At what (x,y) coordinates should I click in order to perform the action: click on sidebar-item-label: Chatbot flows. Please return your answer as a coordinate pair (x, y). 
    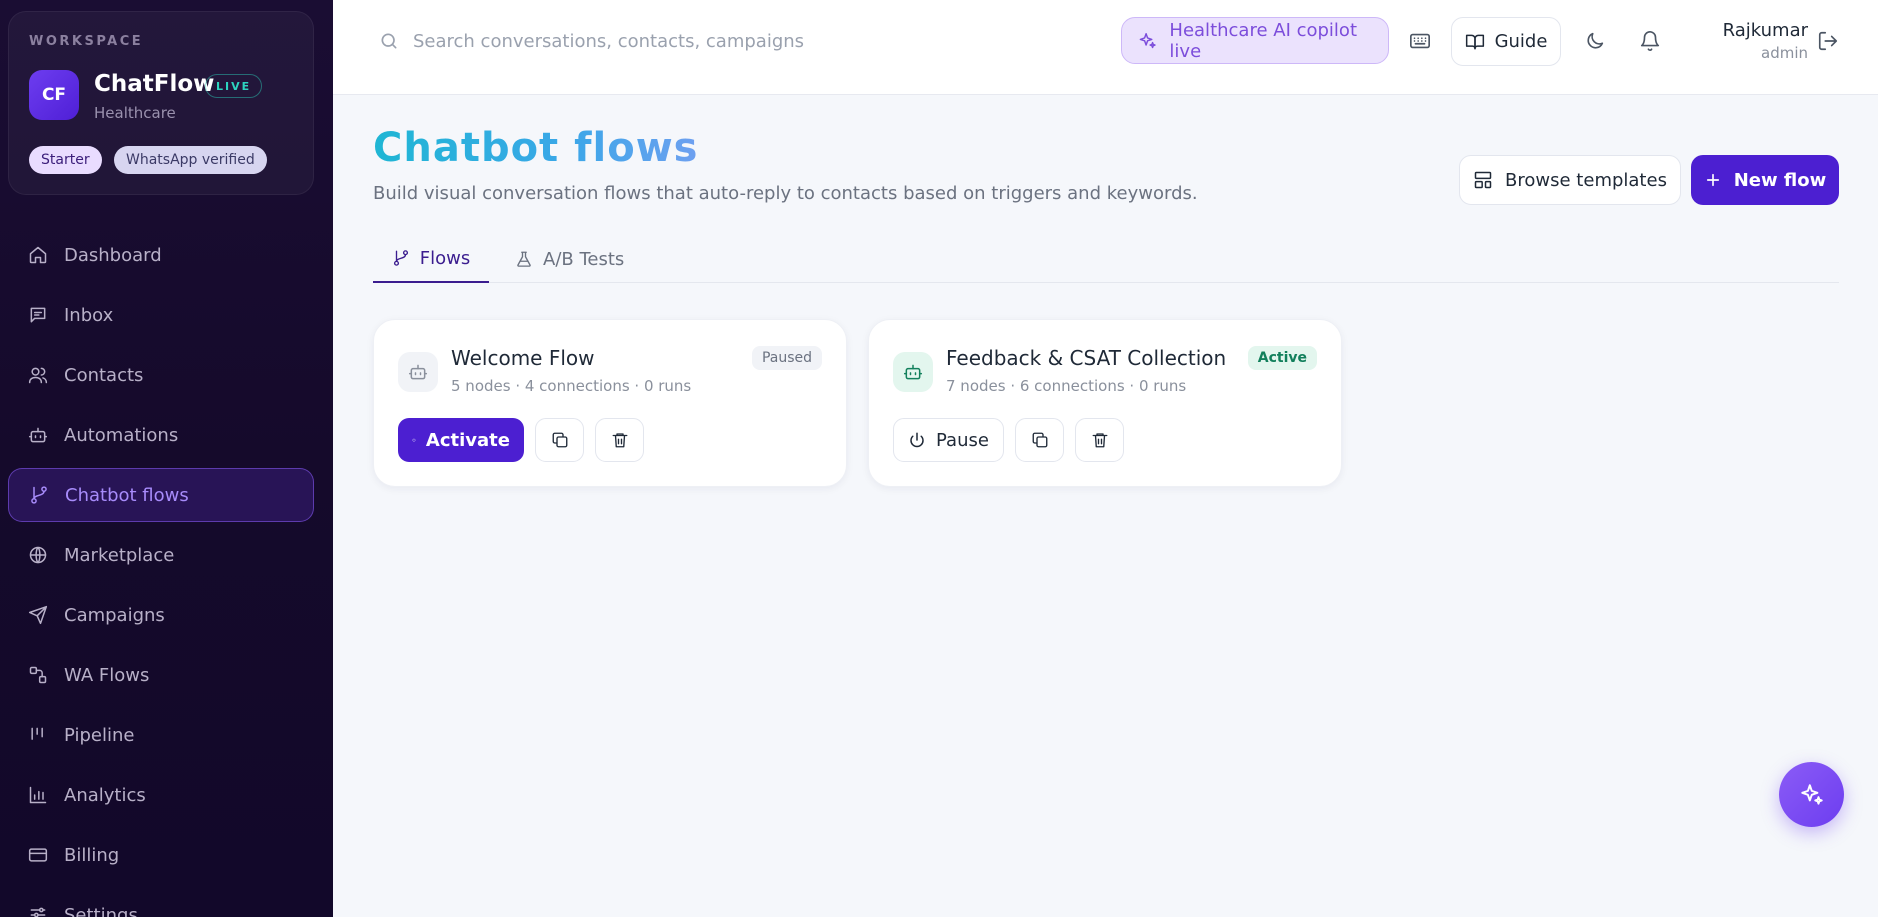
    Looking at the image, I should click on (127, 495).